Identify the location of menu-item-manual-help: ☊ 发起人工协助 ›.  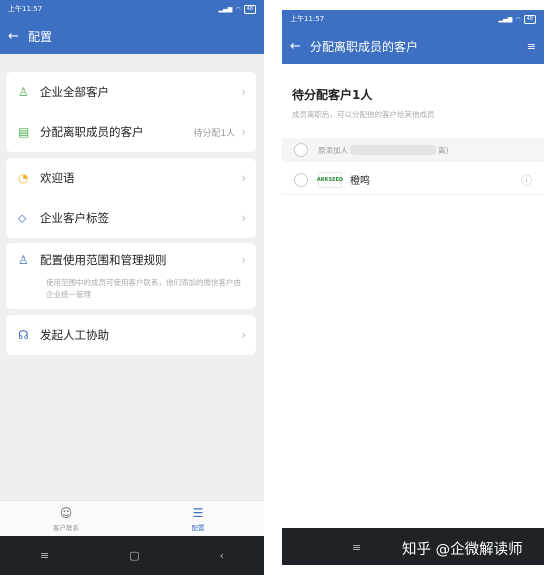
(131, 335).